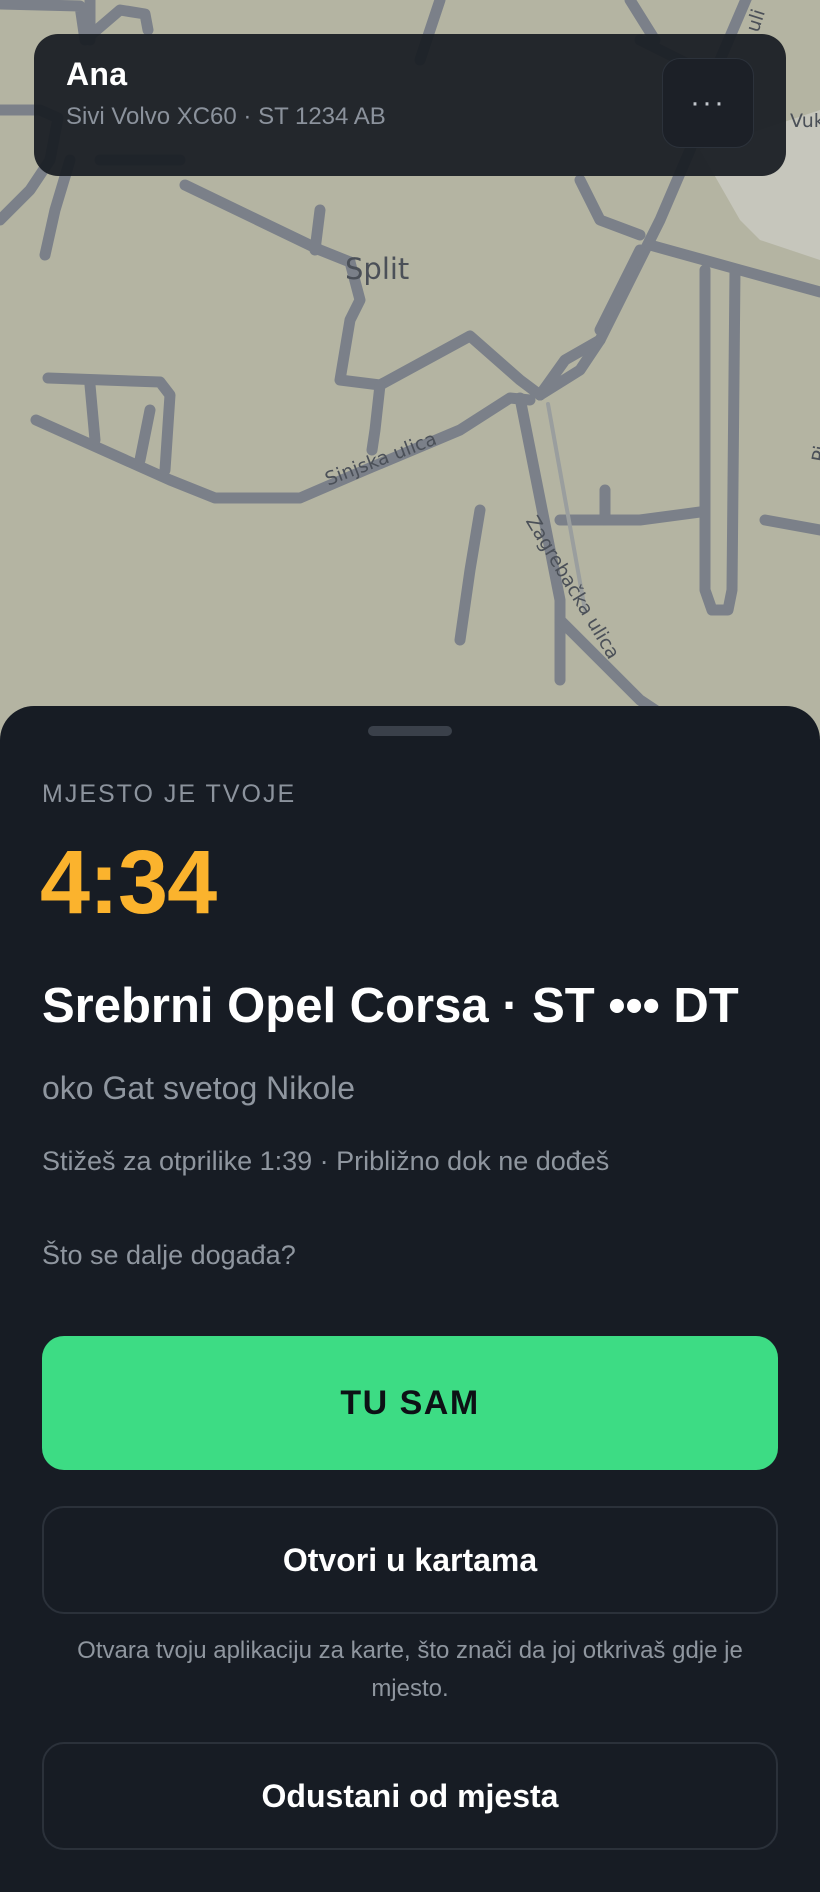 The width and height of the screenshot is (820, 1892). I want to click on countdown-timer: 4:34, so click(128, 883).